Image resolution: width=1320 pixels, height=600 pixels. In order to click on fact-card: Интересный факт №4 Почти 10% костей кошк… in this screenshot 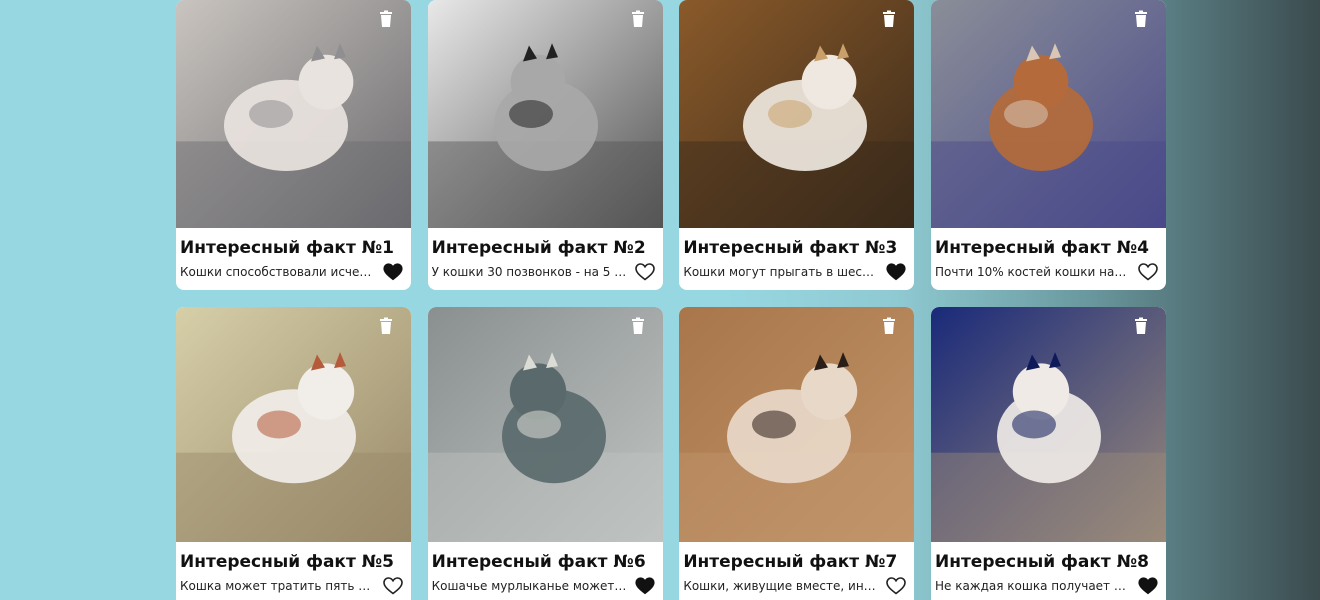, I will do `click(1048, 145)`.